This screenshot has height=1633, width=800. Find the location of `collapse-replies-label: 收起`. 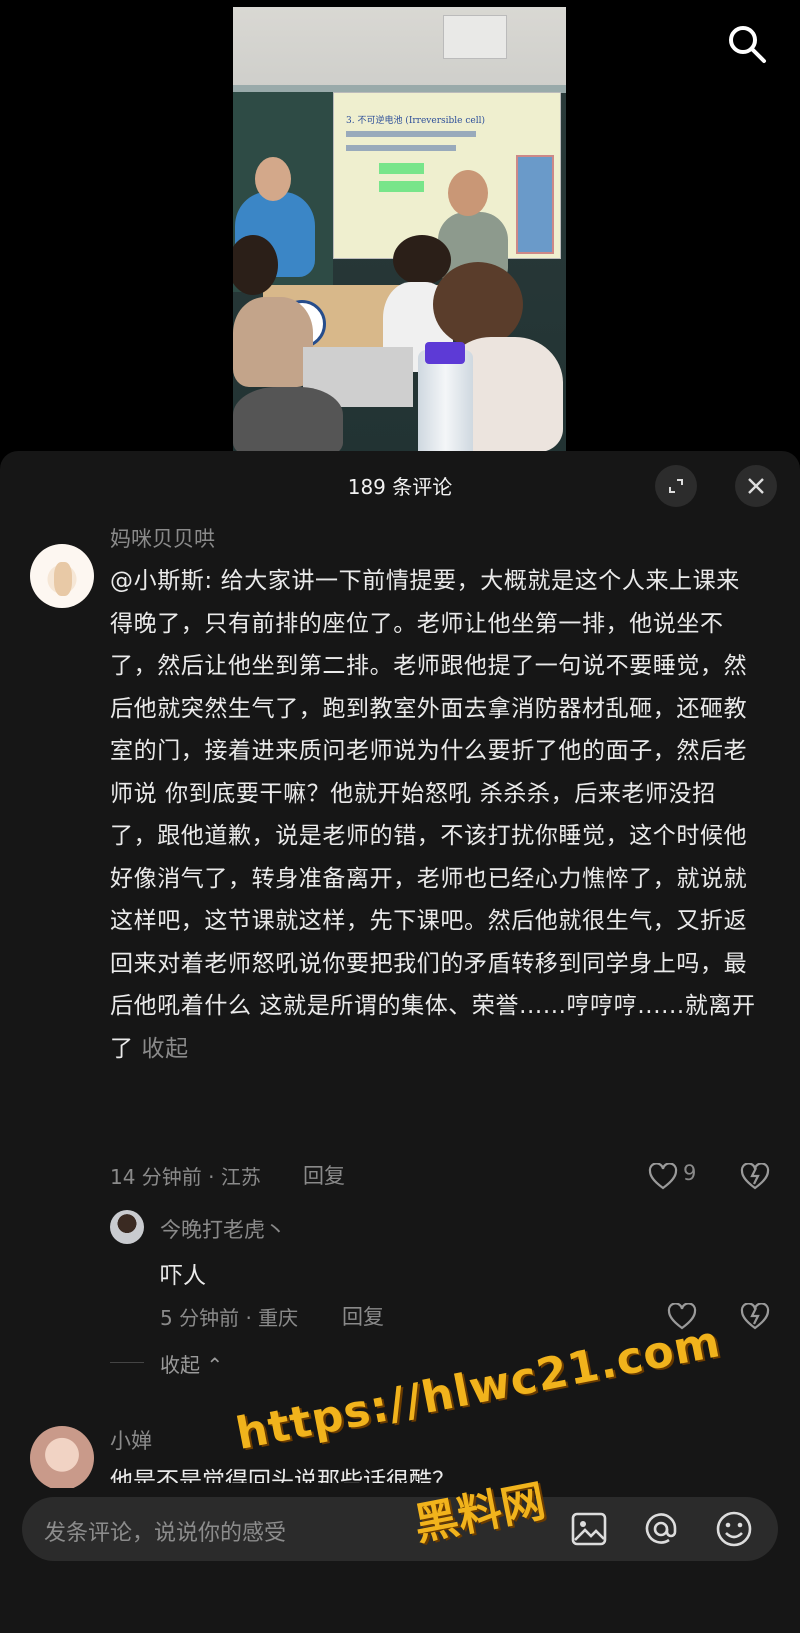

collapse-replies-label: 收起 is located at coordinates (180, 1365).